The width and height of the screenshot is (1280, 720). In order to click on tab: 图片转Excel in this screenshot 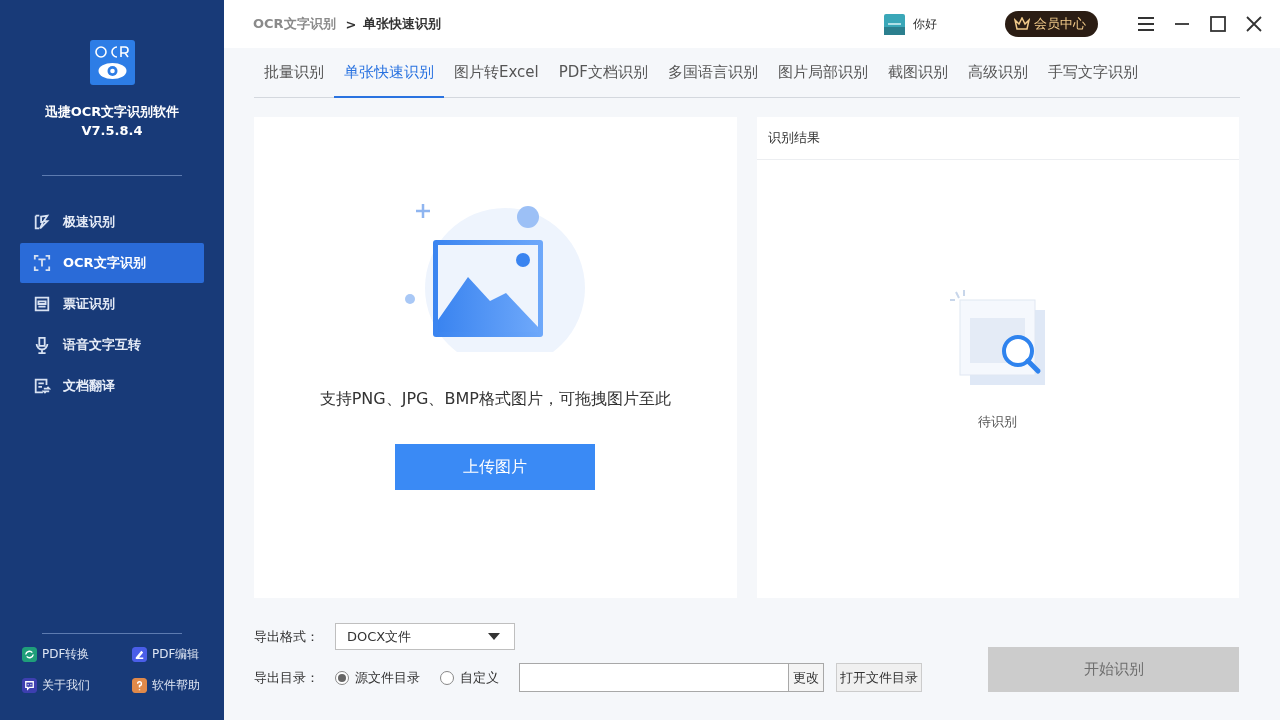, I will do `click(496, 73)`.